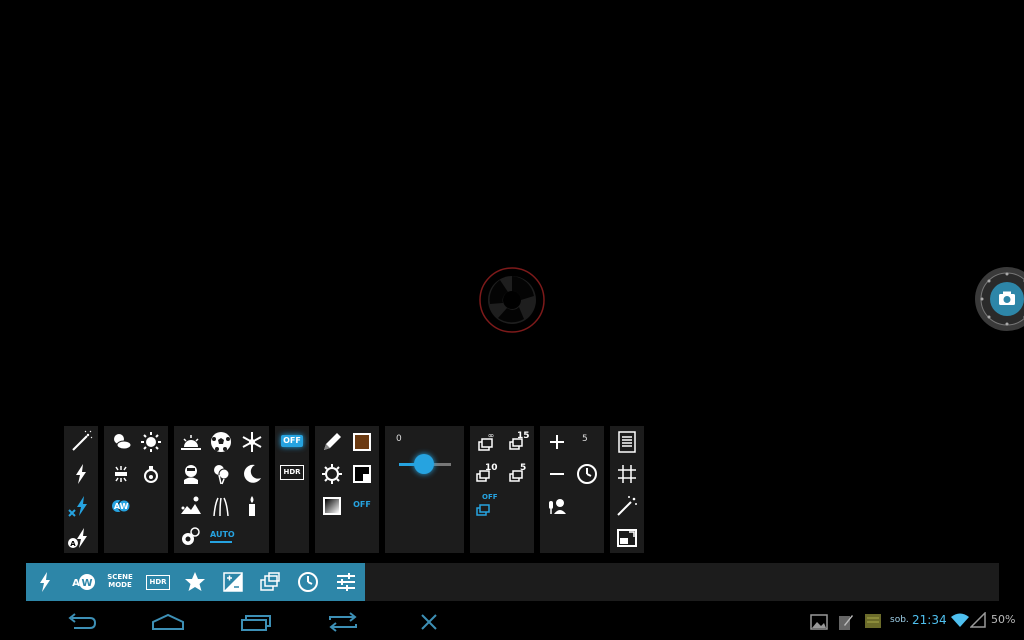 The height and width of the screenshot is (640, 1024). I want to click on shutter-button, so click(999, 299).